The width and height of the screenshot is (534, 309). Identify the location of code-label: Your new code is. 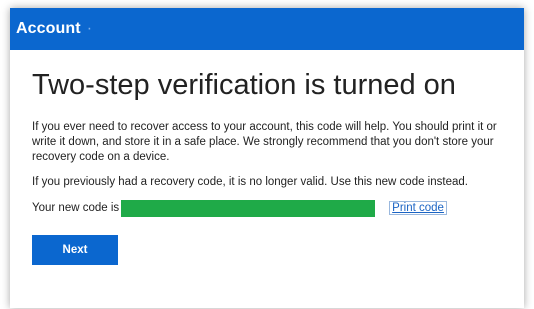
(76, 208).